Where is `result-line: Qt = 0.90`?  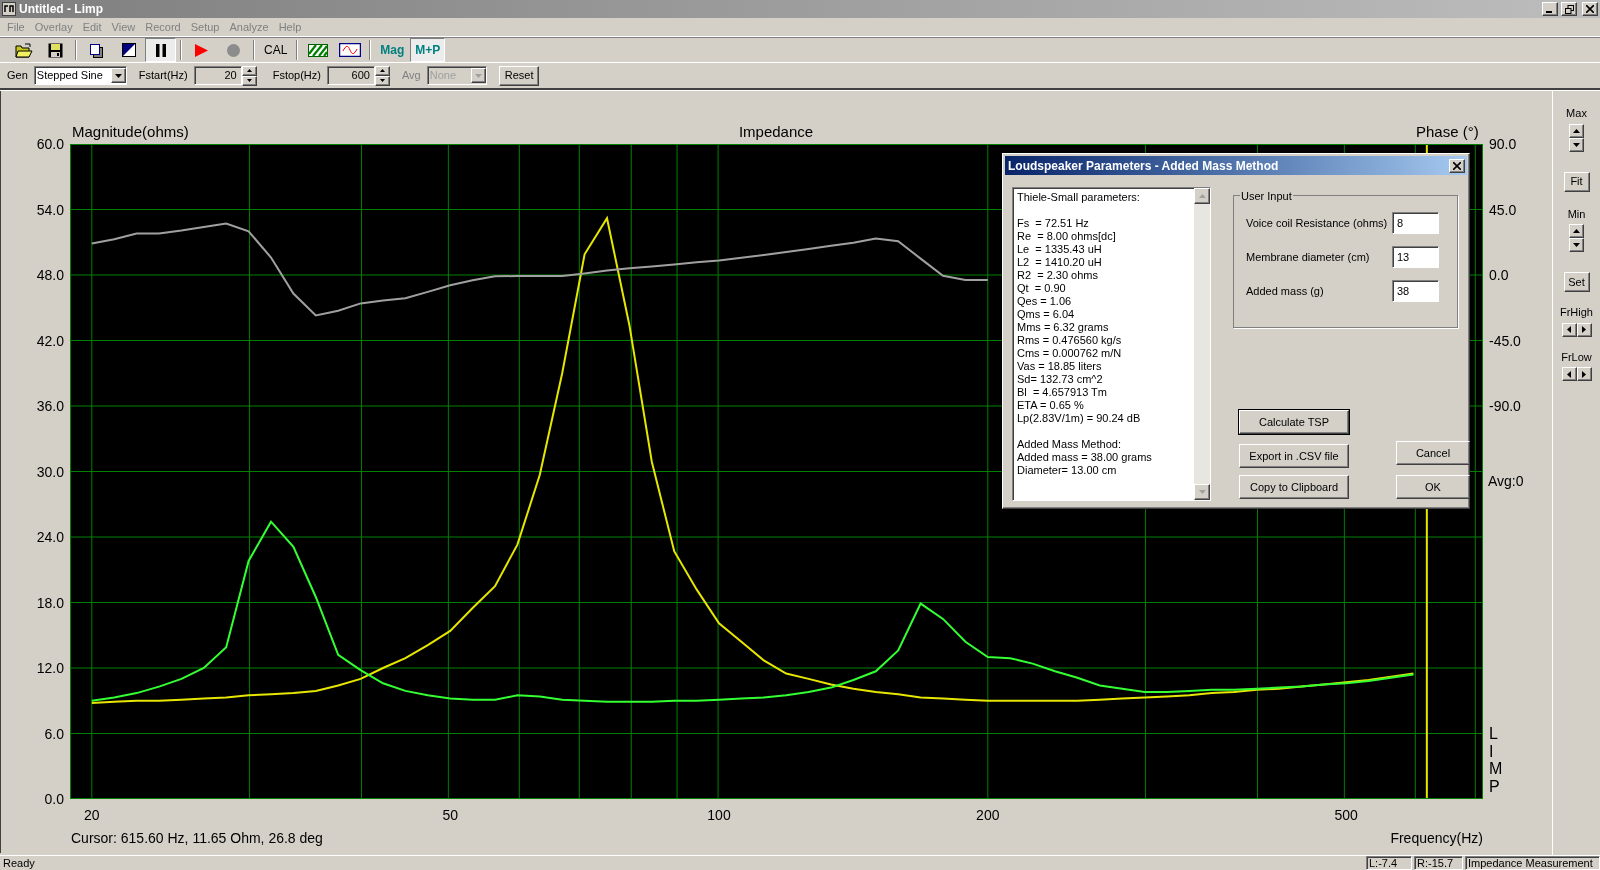
result-line: Qt = 0.90 is located at coordinates (1042, 288).